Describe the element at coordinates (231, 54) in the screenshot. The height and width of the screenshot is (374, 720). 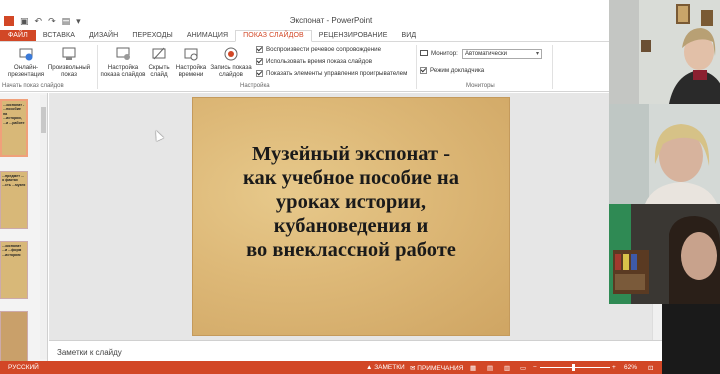
I see `record-icon` at that location.